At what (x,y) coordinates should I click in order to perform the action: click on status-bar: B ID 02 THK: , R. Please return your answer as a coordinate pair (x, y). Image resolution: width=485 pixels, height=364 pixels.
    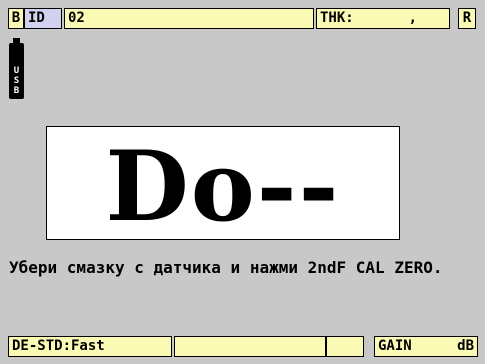
    Looking at the image, I should click on (243, 18).